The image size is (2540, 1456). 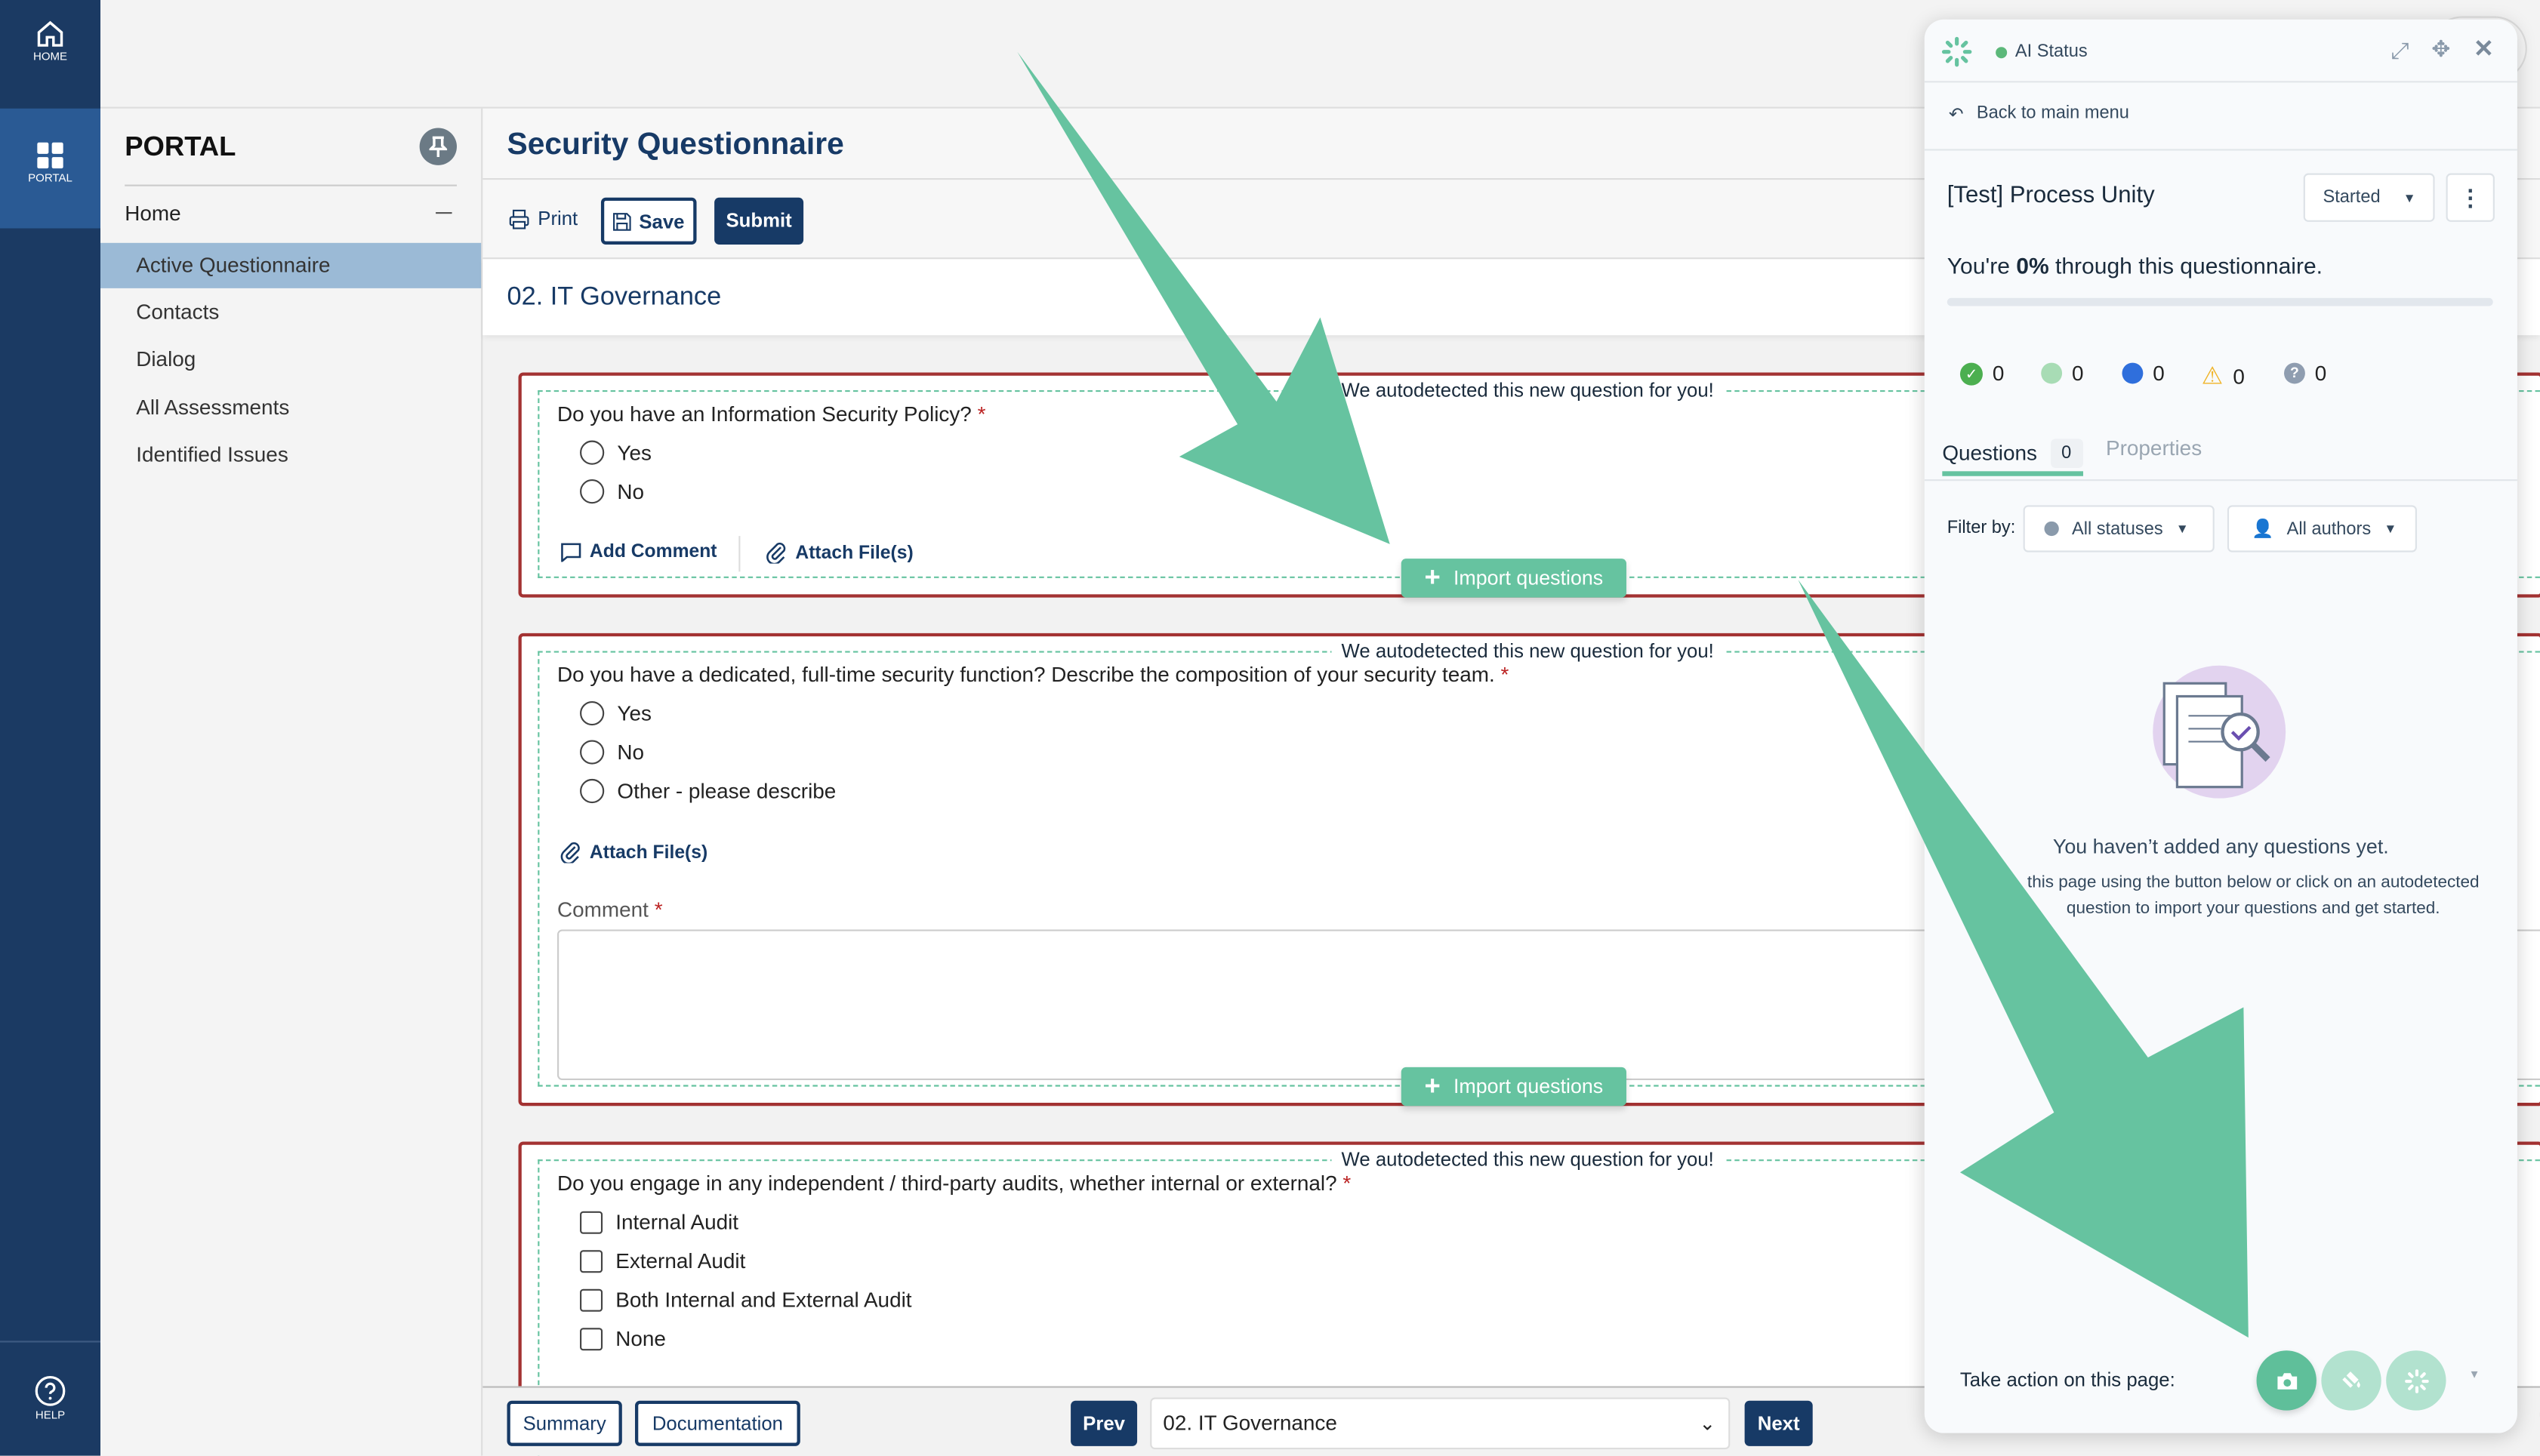 What do you see at coordinates (2470, 197) in the screenshot?
I see `more-options-button: ⋮` at bounding box center [2470, 197].